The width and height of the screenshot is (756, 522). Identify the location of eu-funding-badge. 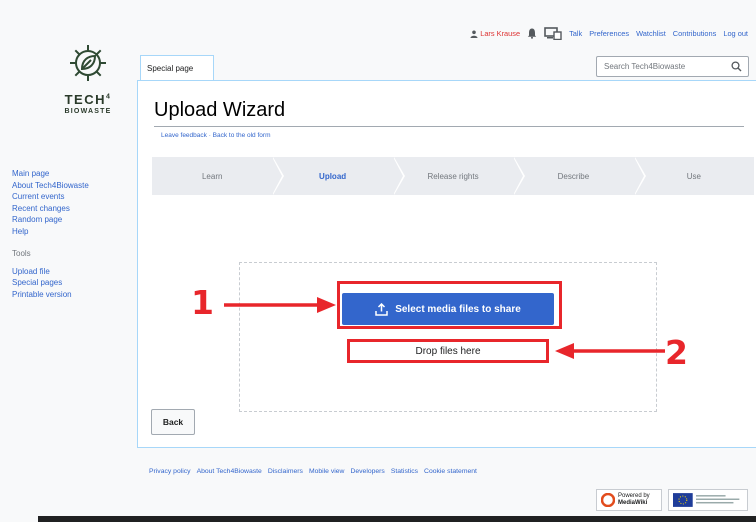
(708, 500).